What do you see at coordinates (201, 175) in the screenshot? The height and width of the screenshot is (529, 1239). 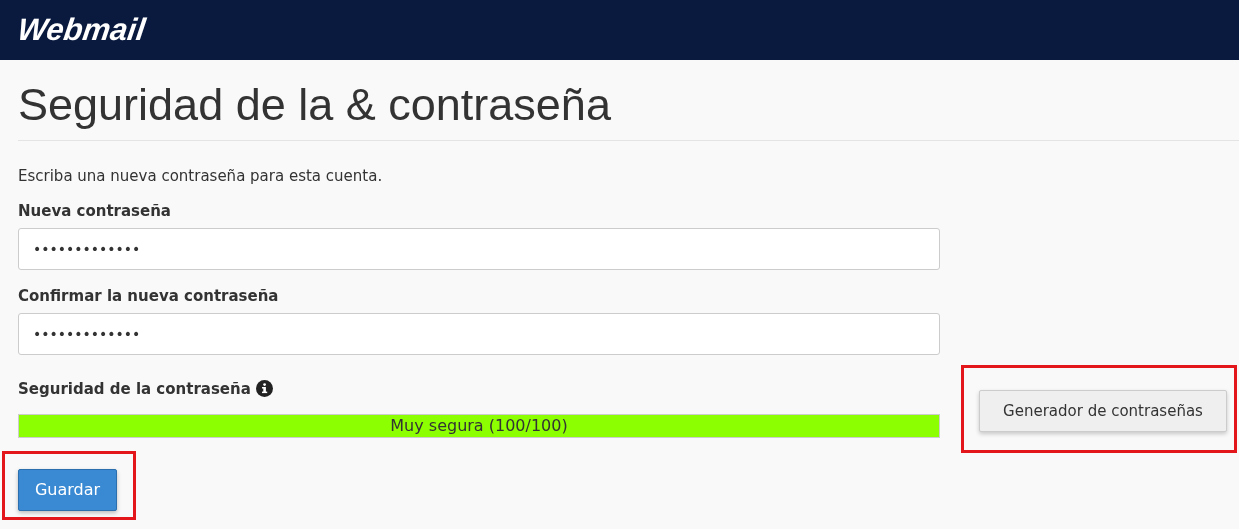 I see `intro-text: Escriba una nueva contraseña para esta cuenta.` at bounding box center [201, 175].